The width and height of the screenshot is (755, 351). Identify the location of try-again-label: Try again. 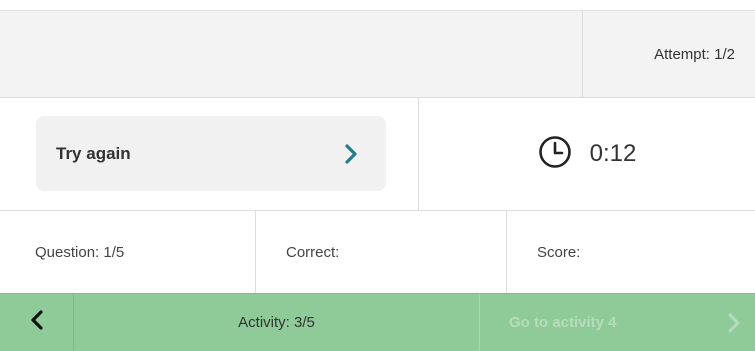
(93, 153).